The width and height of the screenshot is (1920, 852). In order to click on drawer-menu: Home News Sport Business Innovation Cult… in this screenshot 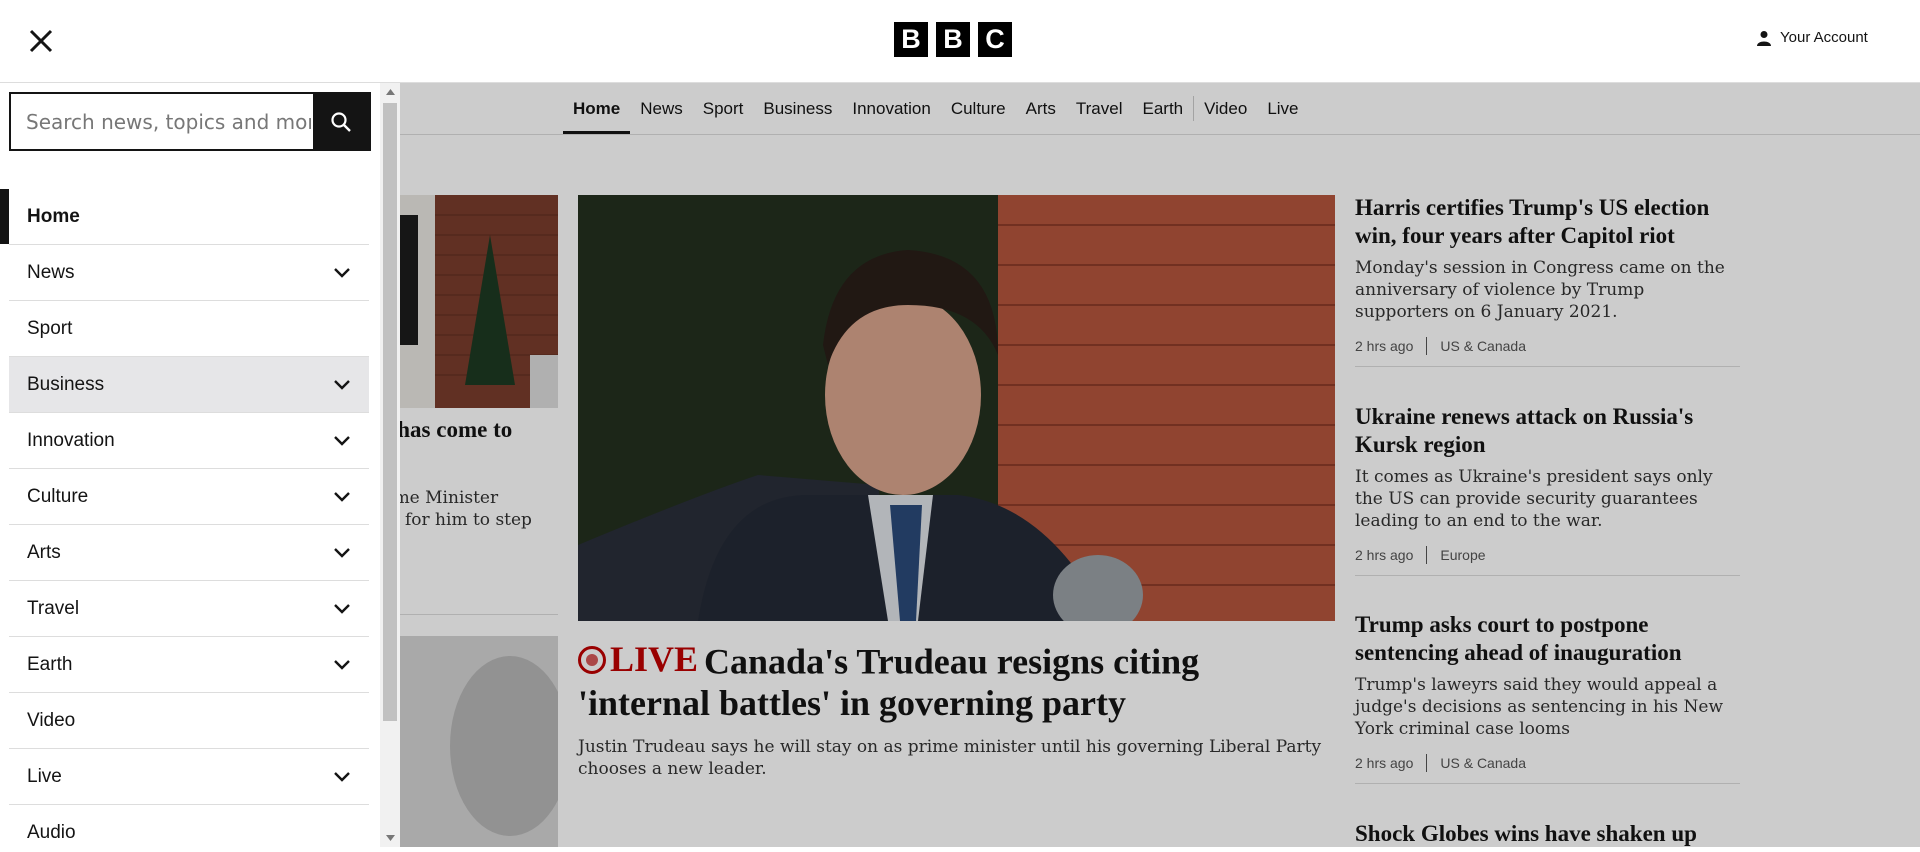, I will do `click(184, 518)`.